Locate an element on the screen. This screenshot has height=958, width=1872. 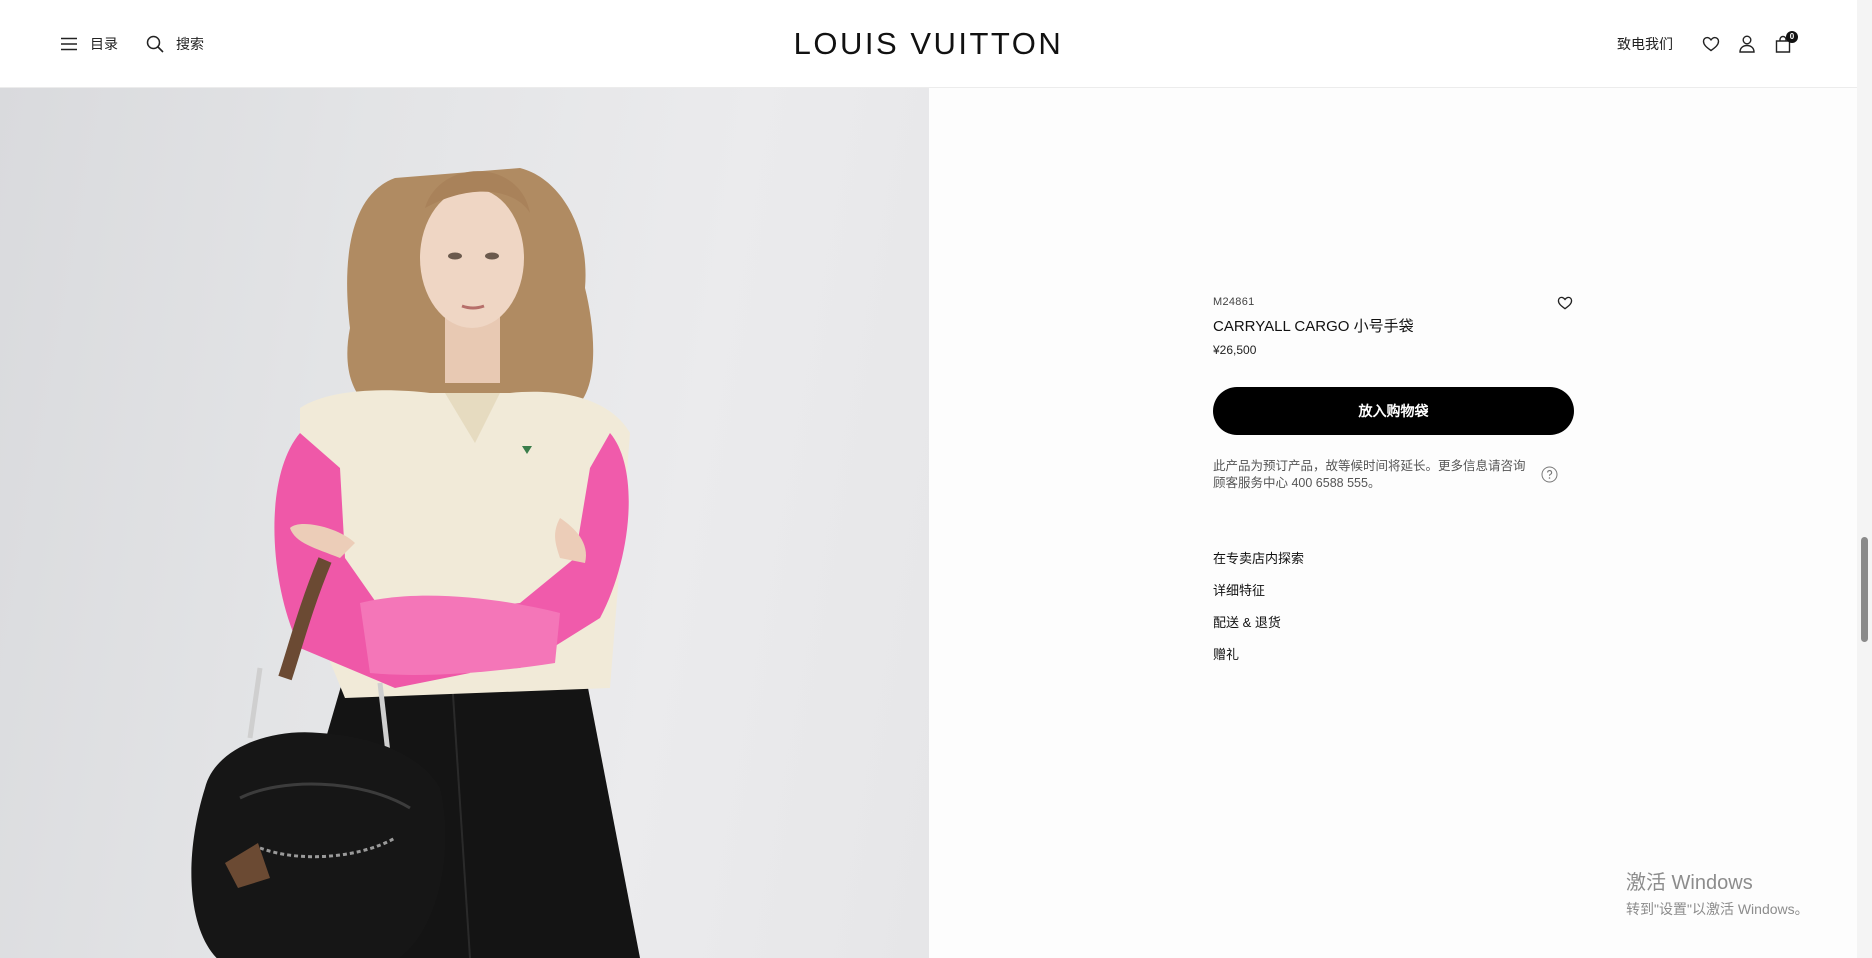
account-button is located at coordinates (1747, 44).